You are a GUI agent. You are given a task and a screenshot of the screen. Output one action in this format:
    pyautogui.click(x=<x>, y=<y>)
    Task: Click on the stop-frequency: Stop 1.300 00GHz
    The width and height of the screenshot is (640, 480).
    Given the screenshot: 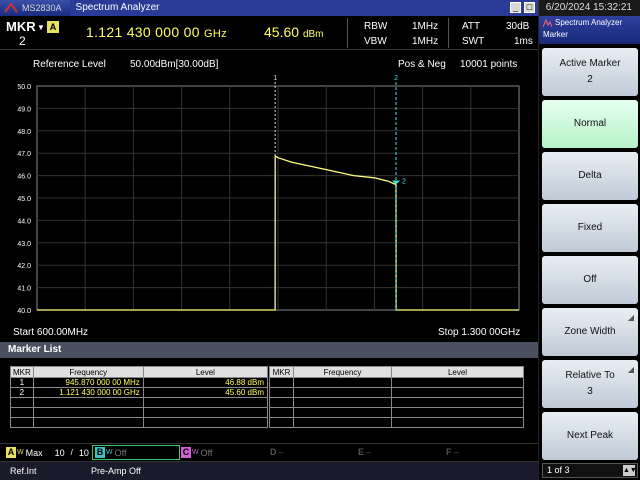 What is the action you would take?
    pyautogui.click(x=479, y=332)
    